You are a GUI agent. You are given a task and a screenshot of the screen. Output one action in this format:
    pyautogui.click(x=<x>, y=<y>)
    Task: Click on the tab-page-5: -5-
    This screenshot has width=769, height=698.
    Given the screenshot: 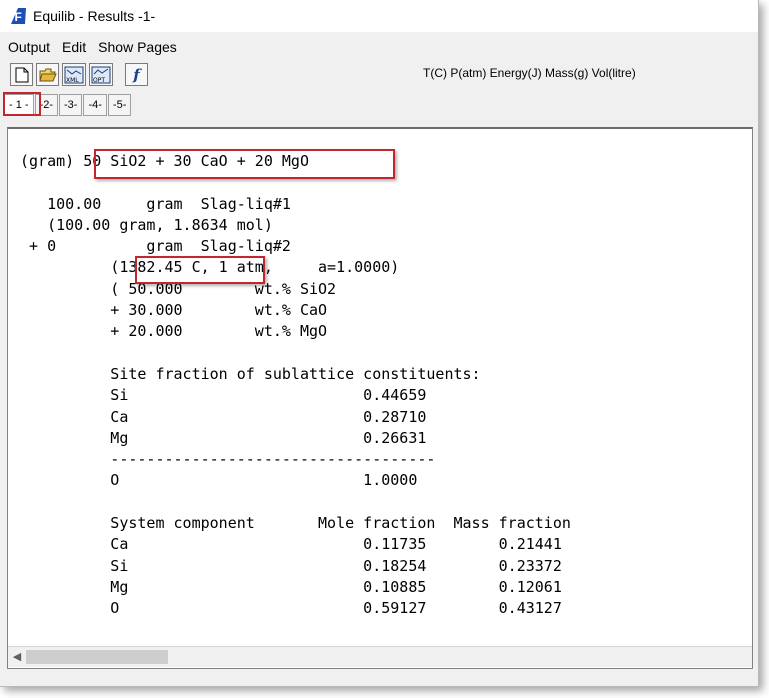 What is the action you would take?
    pyautogui.click(x=119, y=105)
    